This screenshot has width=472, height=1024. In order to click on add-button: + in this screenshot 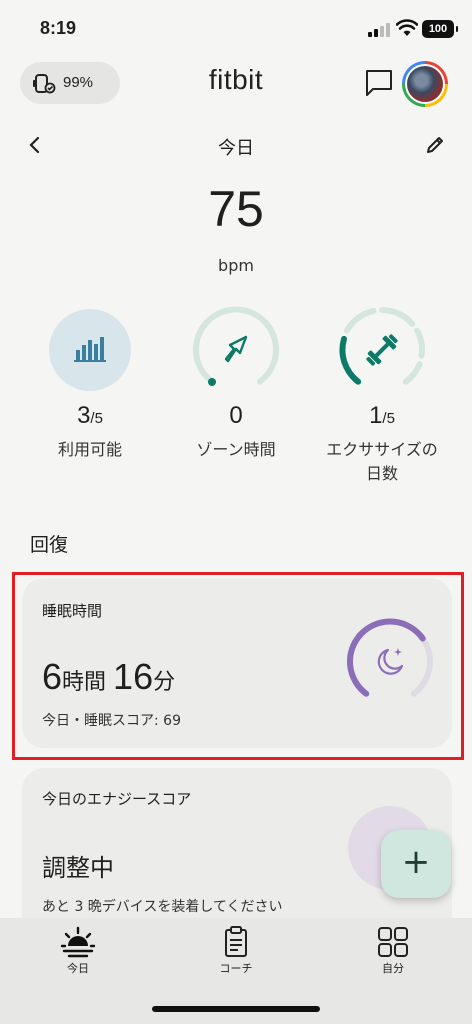, I will do `click(416, 864)`.